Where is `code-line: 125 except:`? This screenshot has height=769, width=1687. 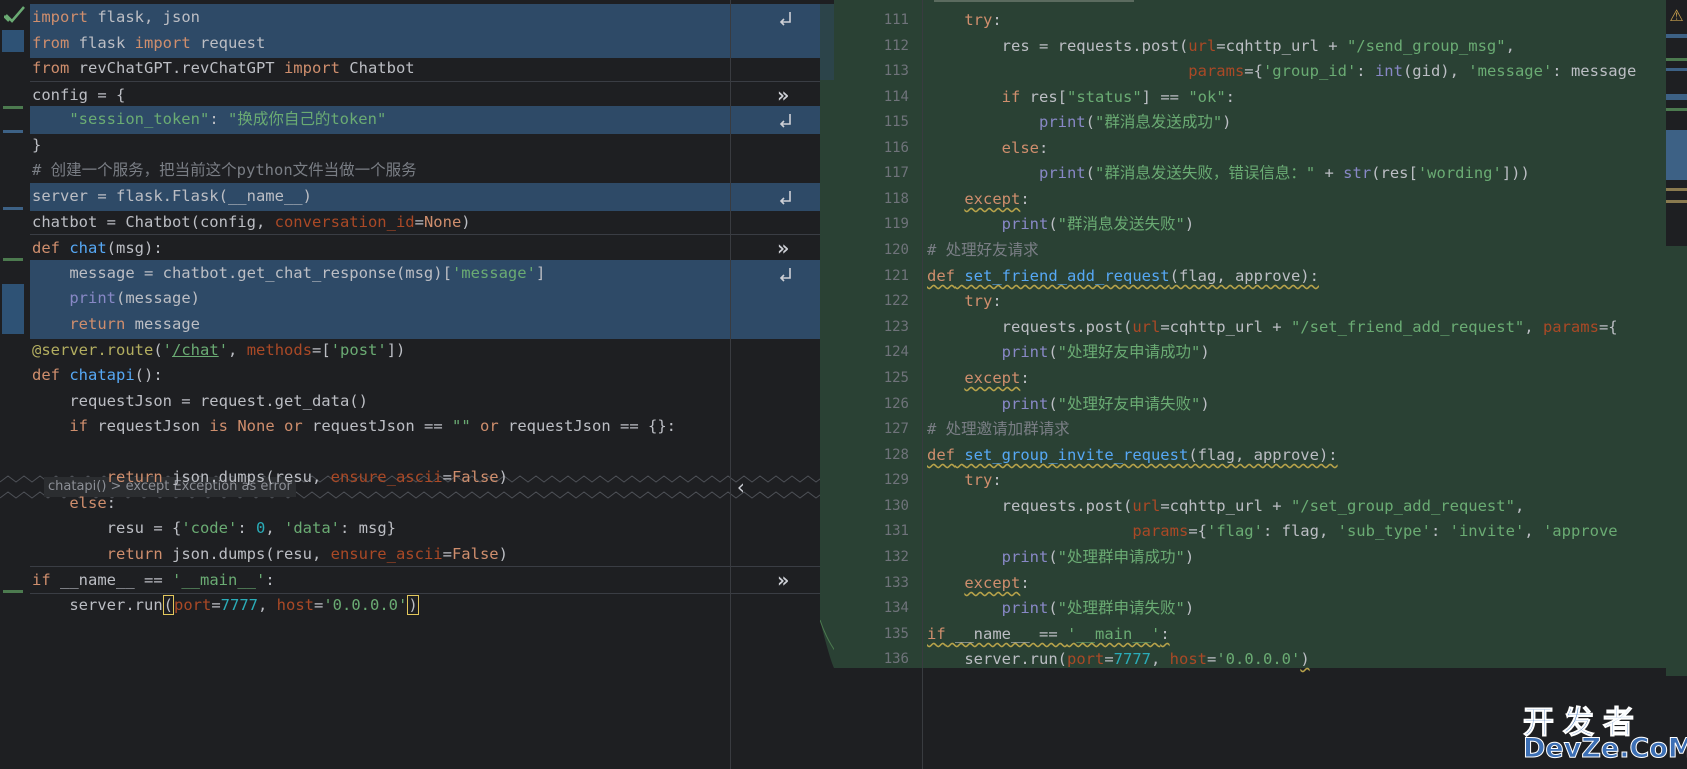 code-line: 125 except: is located at coordinates (1260, 379).